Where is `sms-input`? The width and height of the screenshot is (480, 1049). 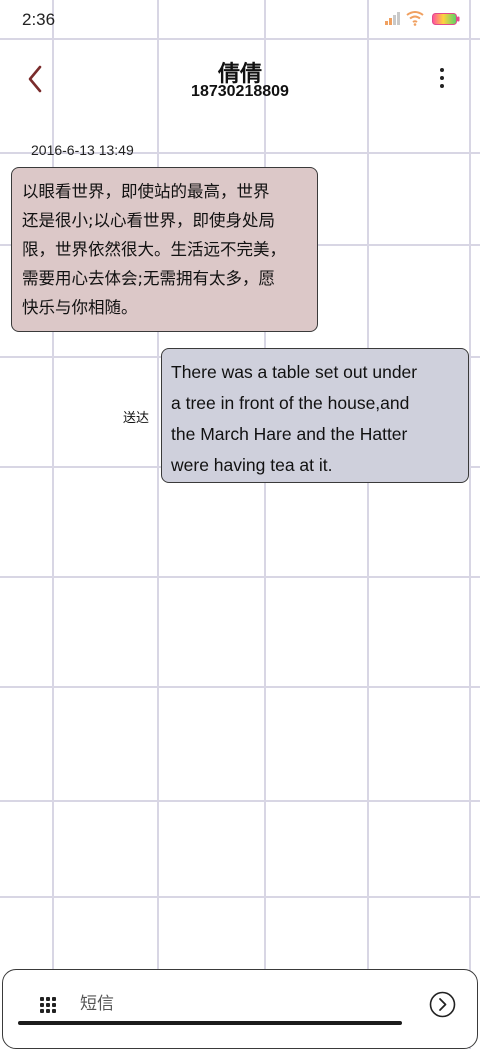 sms-input is located at coordinates (240, 1004).